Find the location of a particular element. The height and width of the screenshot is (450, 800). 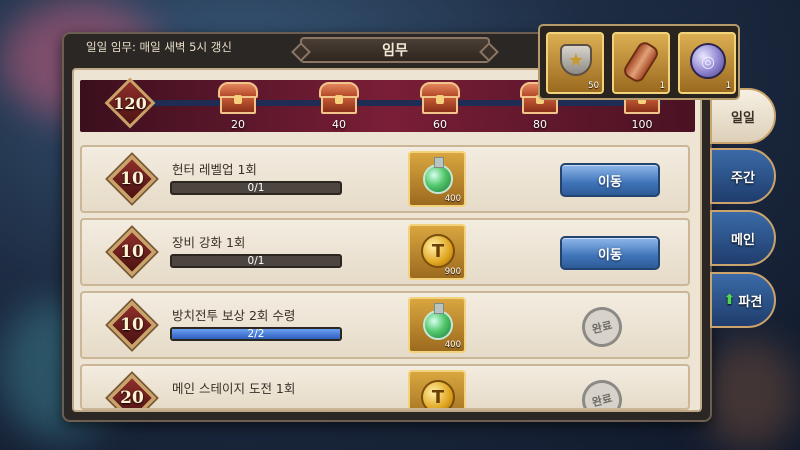

mission-progress-bar: 2/2 is located at coordinates (256, 334).